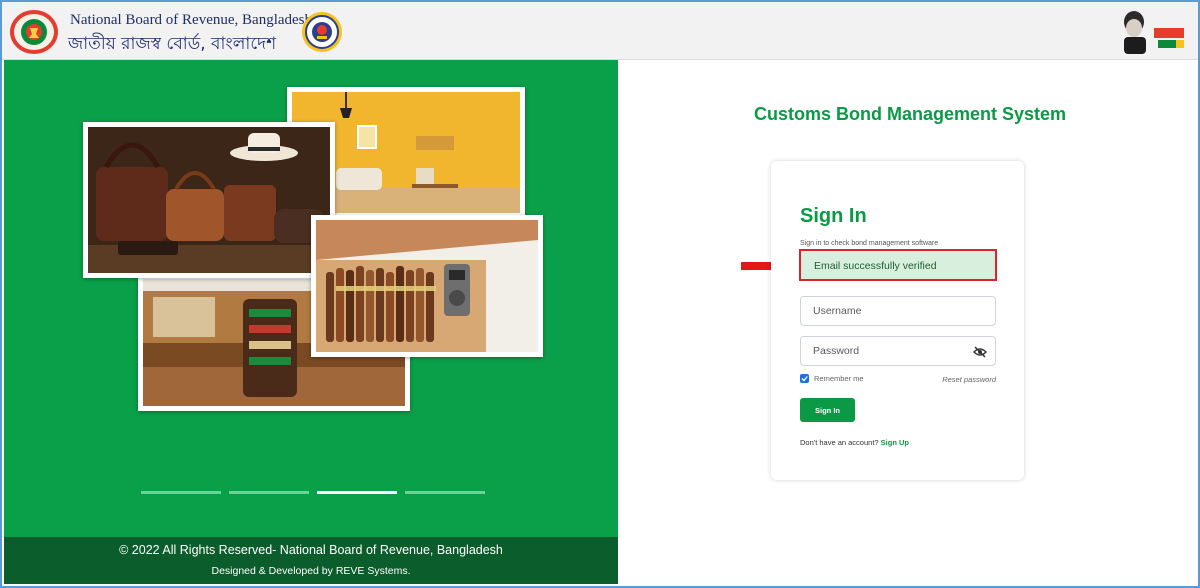 This screenshot has width=1200, height=588. What do you see at coordinates (980, 352) in the screenshot?
I see `eye-slash-icon` at bounding box center [980, 352].